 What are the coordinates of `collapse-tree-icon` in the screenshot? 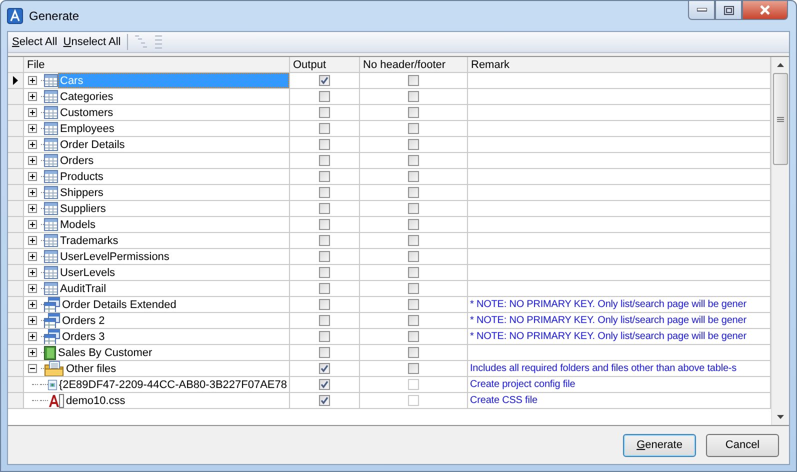 It's located at (159, 42).